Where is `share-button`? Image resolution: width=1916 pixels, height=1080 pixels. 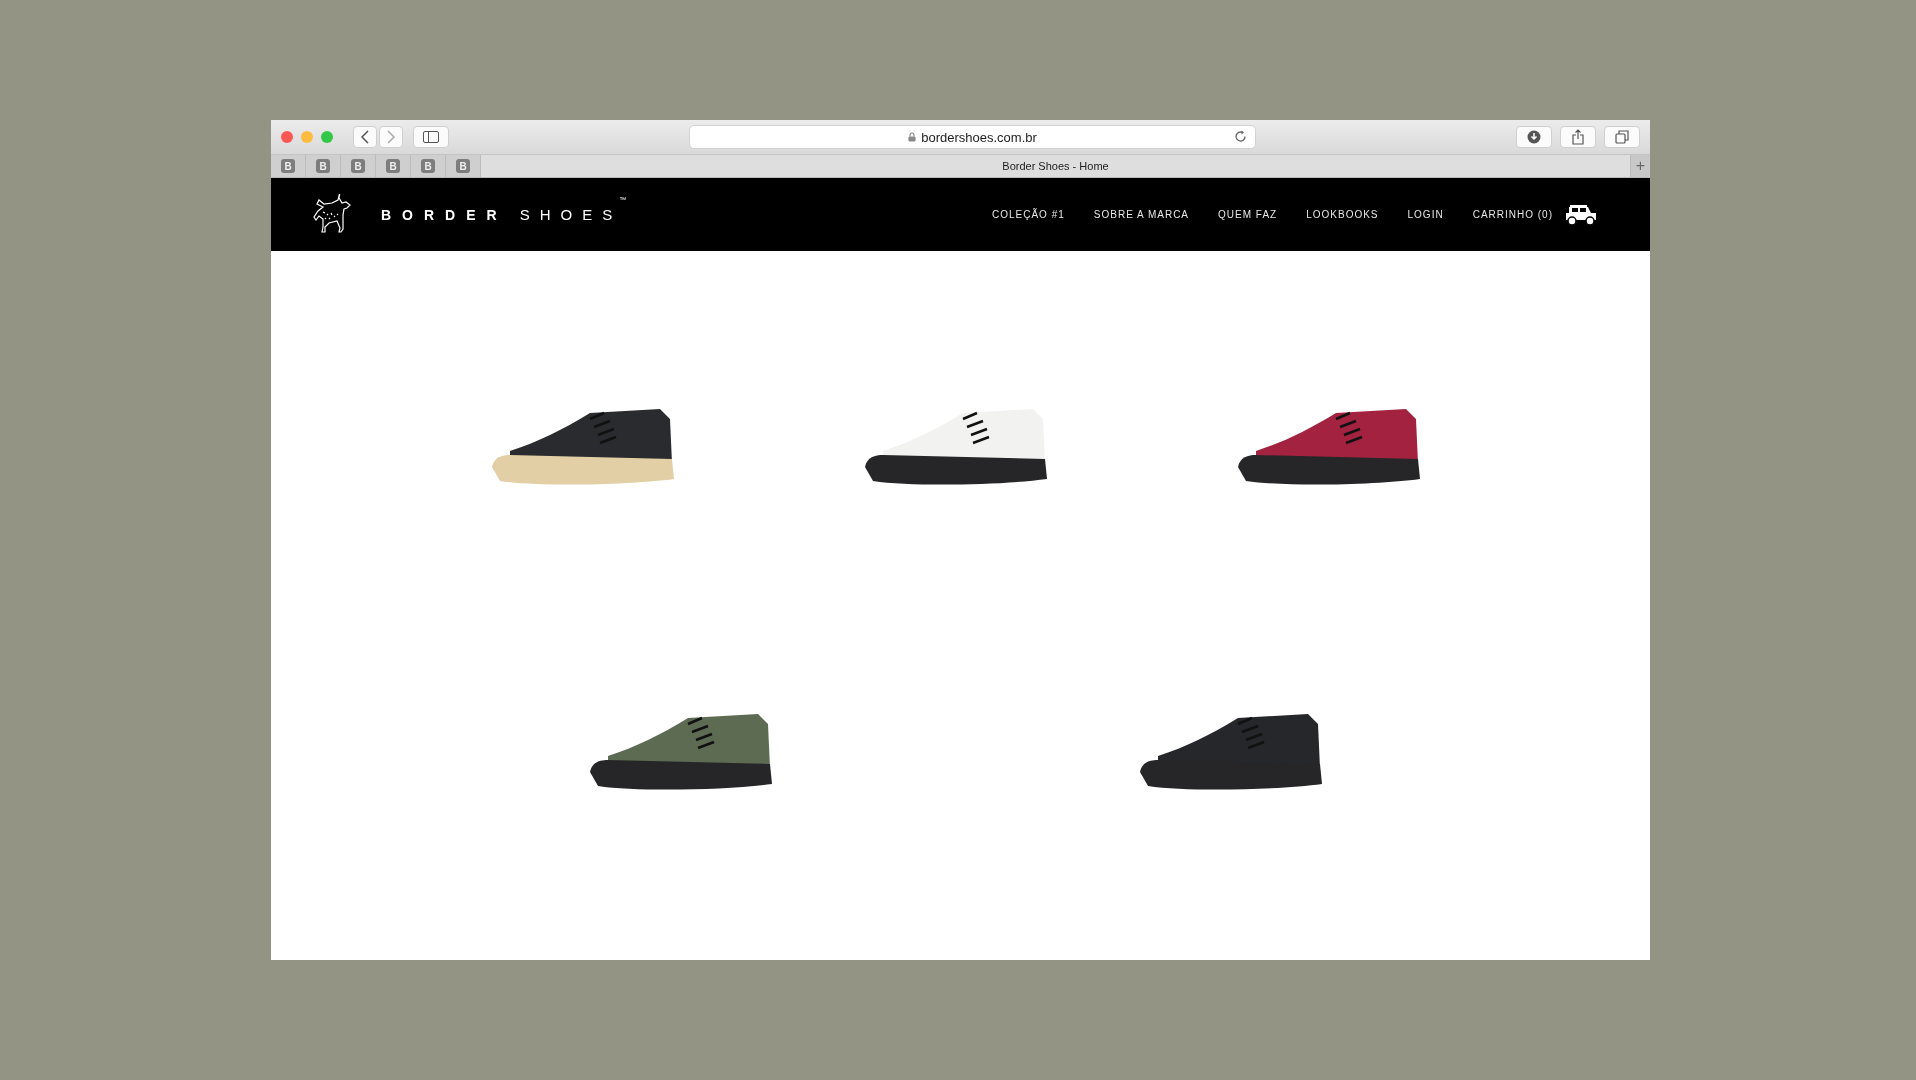
share-button is located at coordinates (1578, 137).